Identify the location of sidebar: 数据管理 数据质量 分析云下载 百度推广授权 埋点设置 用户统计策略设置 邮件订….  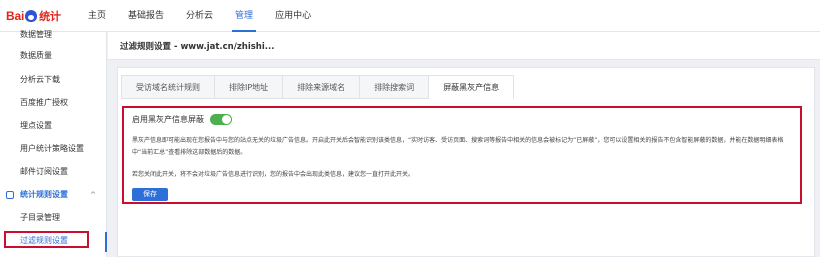
(53, 143).